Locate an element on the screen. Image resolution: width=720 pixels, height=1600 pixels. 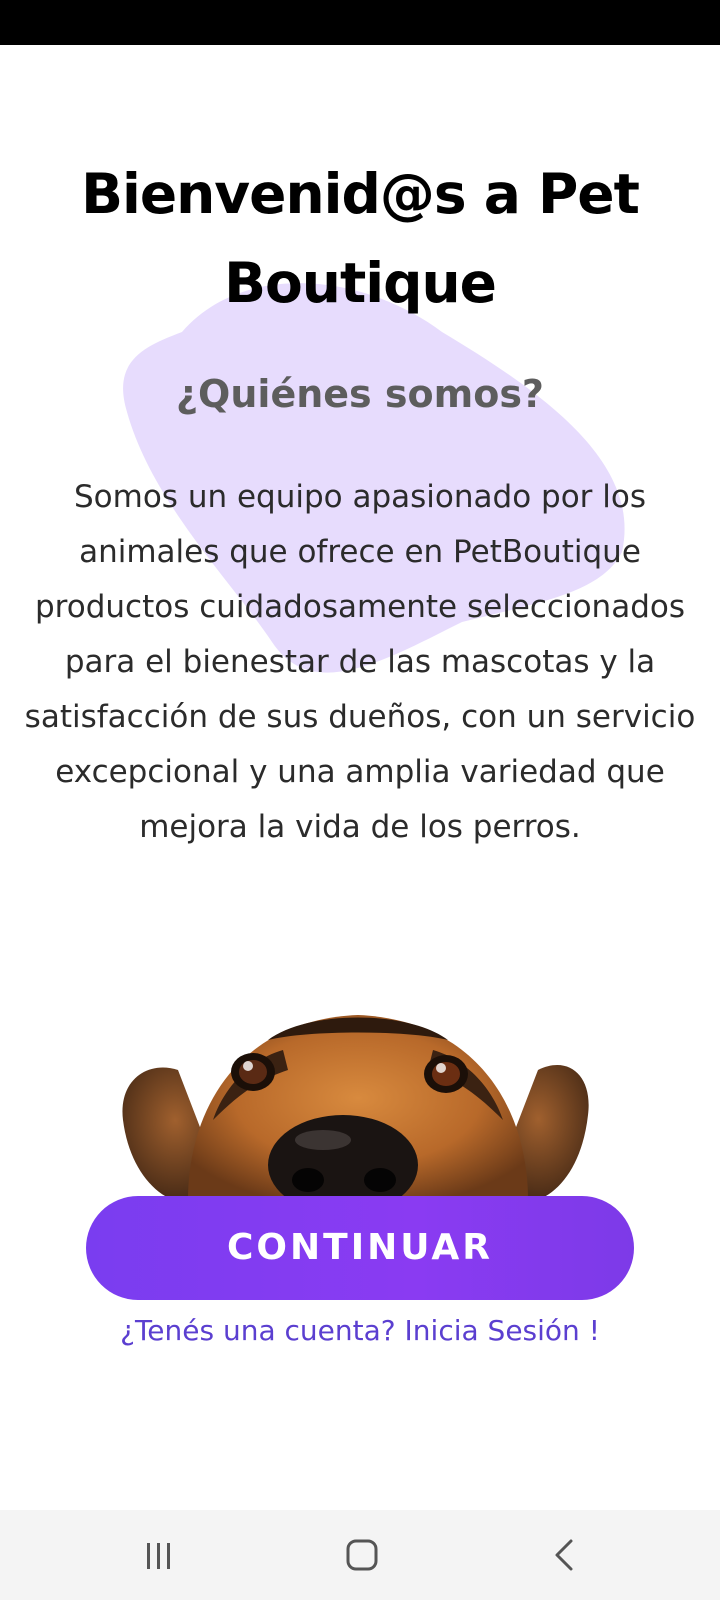
page-title: Bienvenid@s a Pet Boutique is located at coordinates (360, 238).